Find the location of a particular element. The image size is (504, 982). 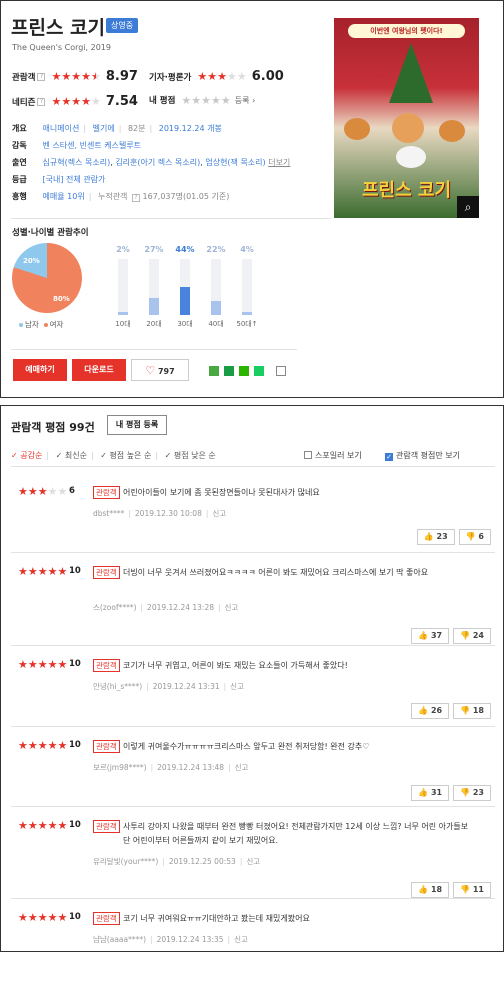

reviews-count: 99건 is located at coordinates (82, 427).